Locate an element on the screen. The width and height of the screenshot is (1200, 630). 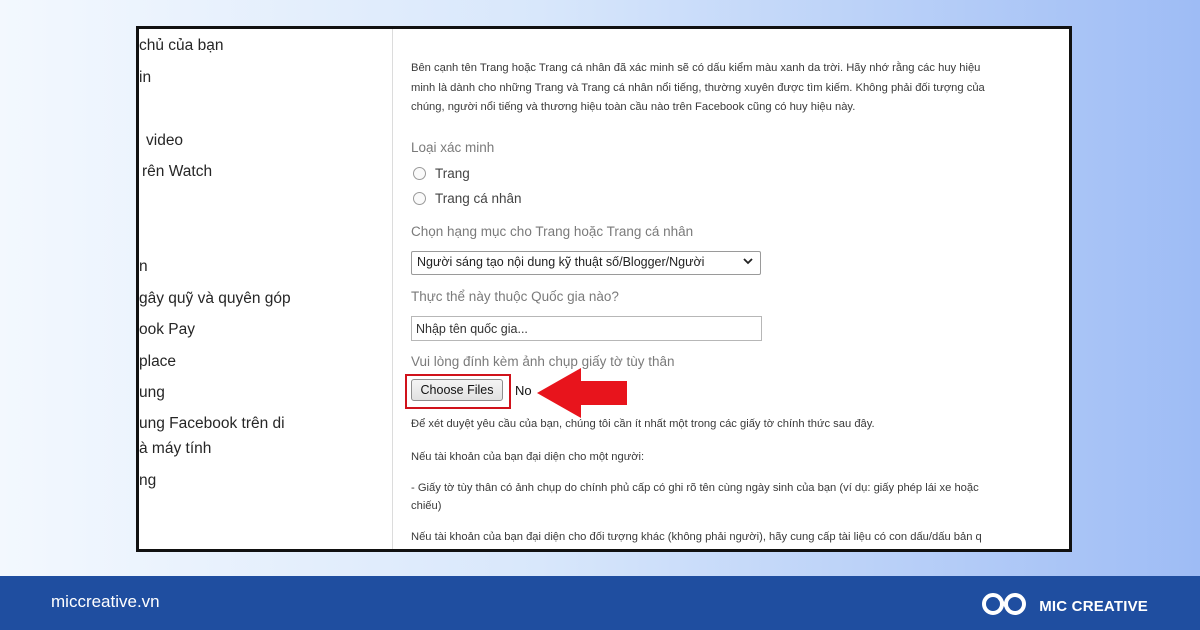
brand: MIC CREATIVE is located at coordinates (1064, 606).